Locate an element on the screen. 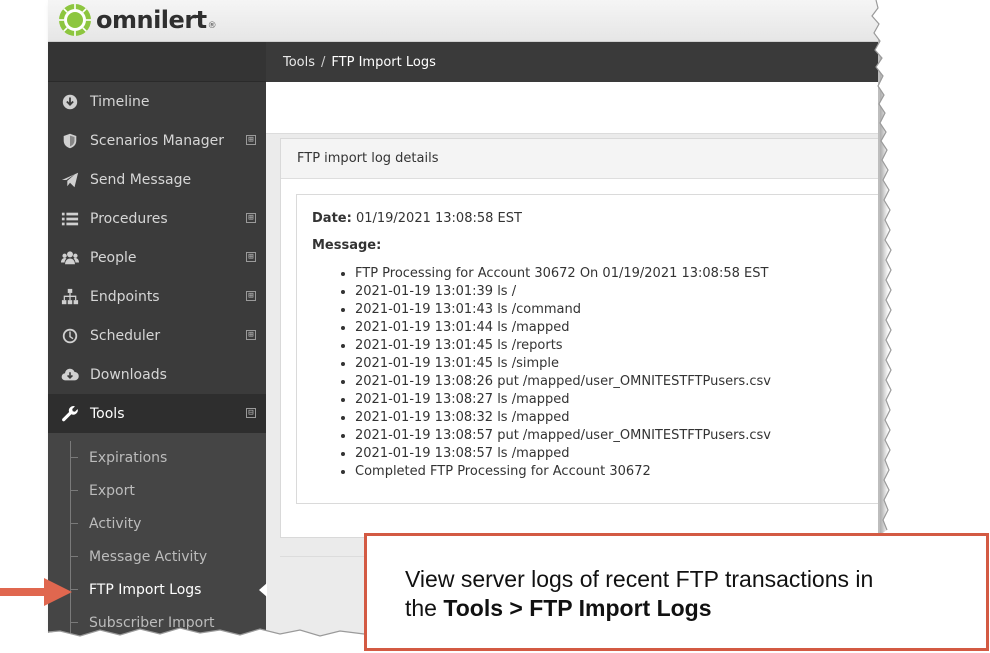 This screenshot has height=653, width=990. omnilert-logo-icon is located at coordinates (75, 20).